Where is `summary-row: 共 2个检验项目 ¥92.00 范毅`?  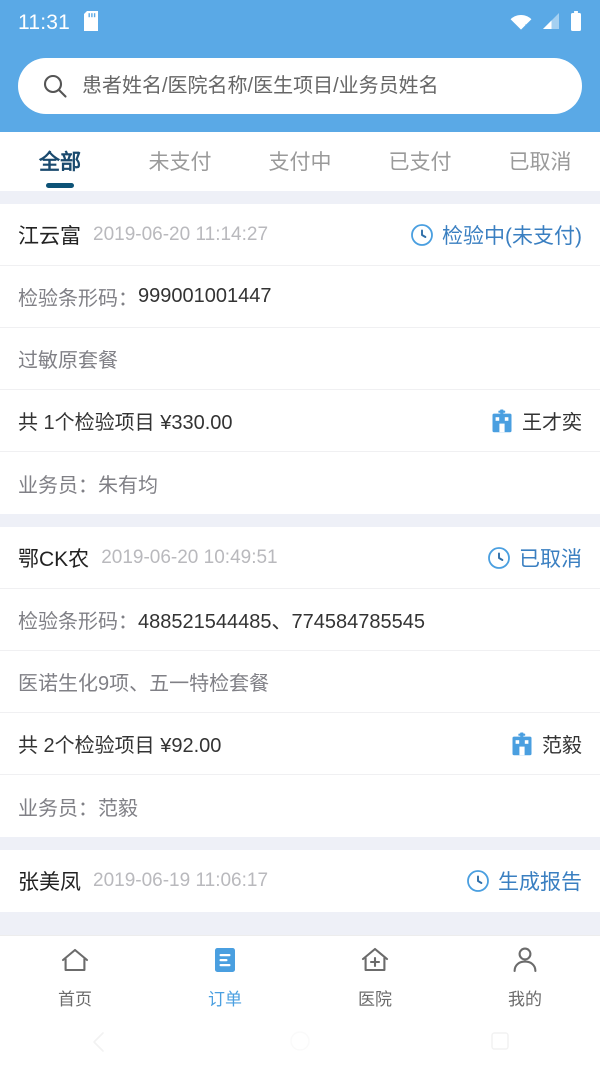
summary-row: 共 2个检验项目 ¥92.00 范毅 is located at coordinates (300, 744).